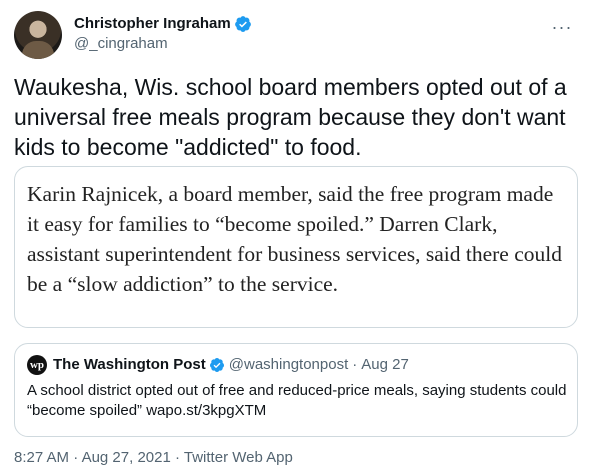 Image resolution: width=590 pixels, height=469 pixels. I want to click on source-app-link: Twitter Web App, so click(238, 457).